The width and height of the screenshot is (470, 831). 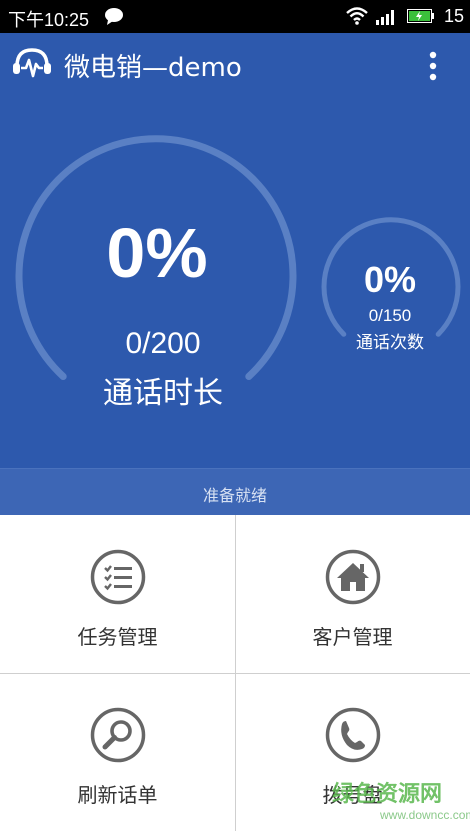 I want to click on menu-item-label: 刷新话单, so click(x=117, y=795).